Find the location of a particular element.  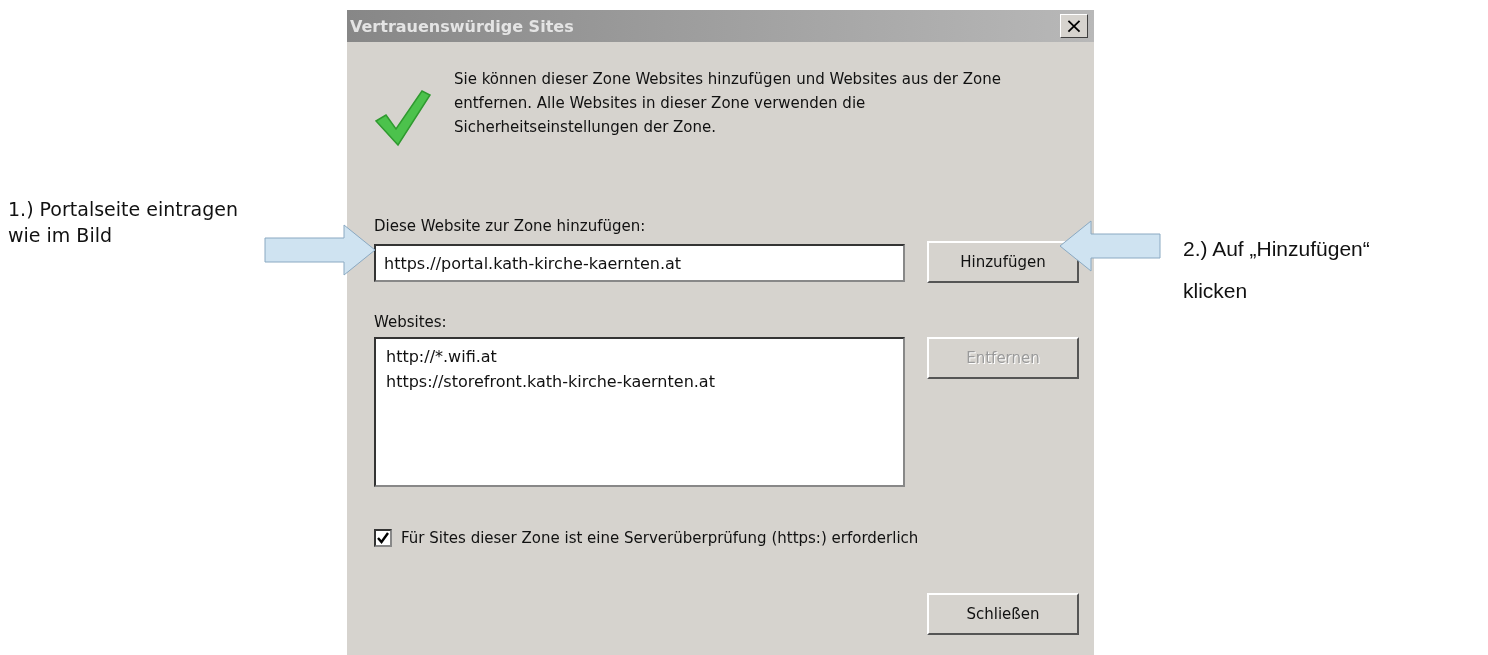

close-dialog-button: Schließen is located at coordinates (1003, 614).